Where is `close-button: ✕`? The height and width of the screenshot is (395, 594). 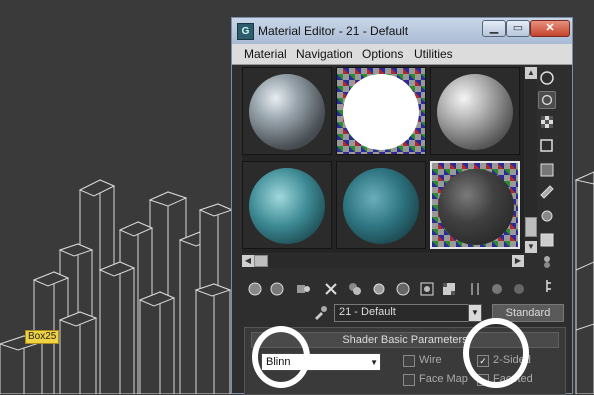 close-button: ✕ is located at coordinates (550, 28).